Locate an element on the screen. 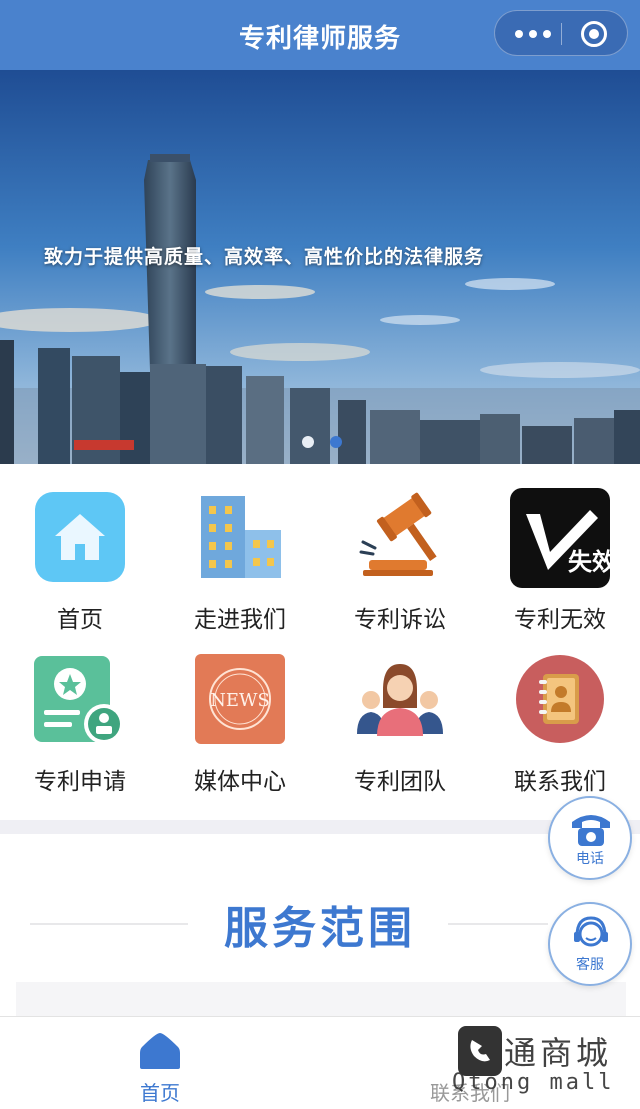 The width and height of the screenshot is (640, 1109). section-divider is located at coordinates (320, 827).